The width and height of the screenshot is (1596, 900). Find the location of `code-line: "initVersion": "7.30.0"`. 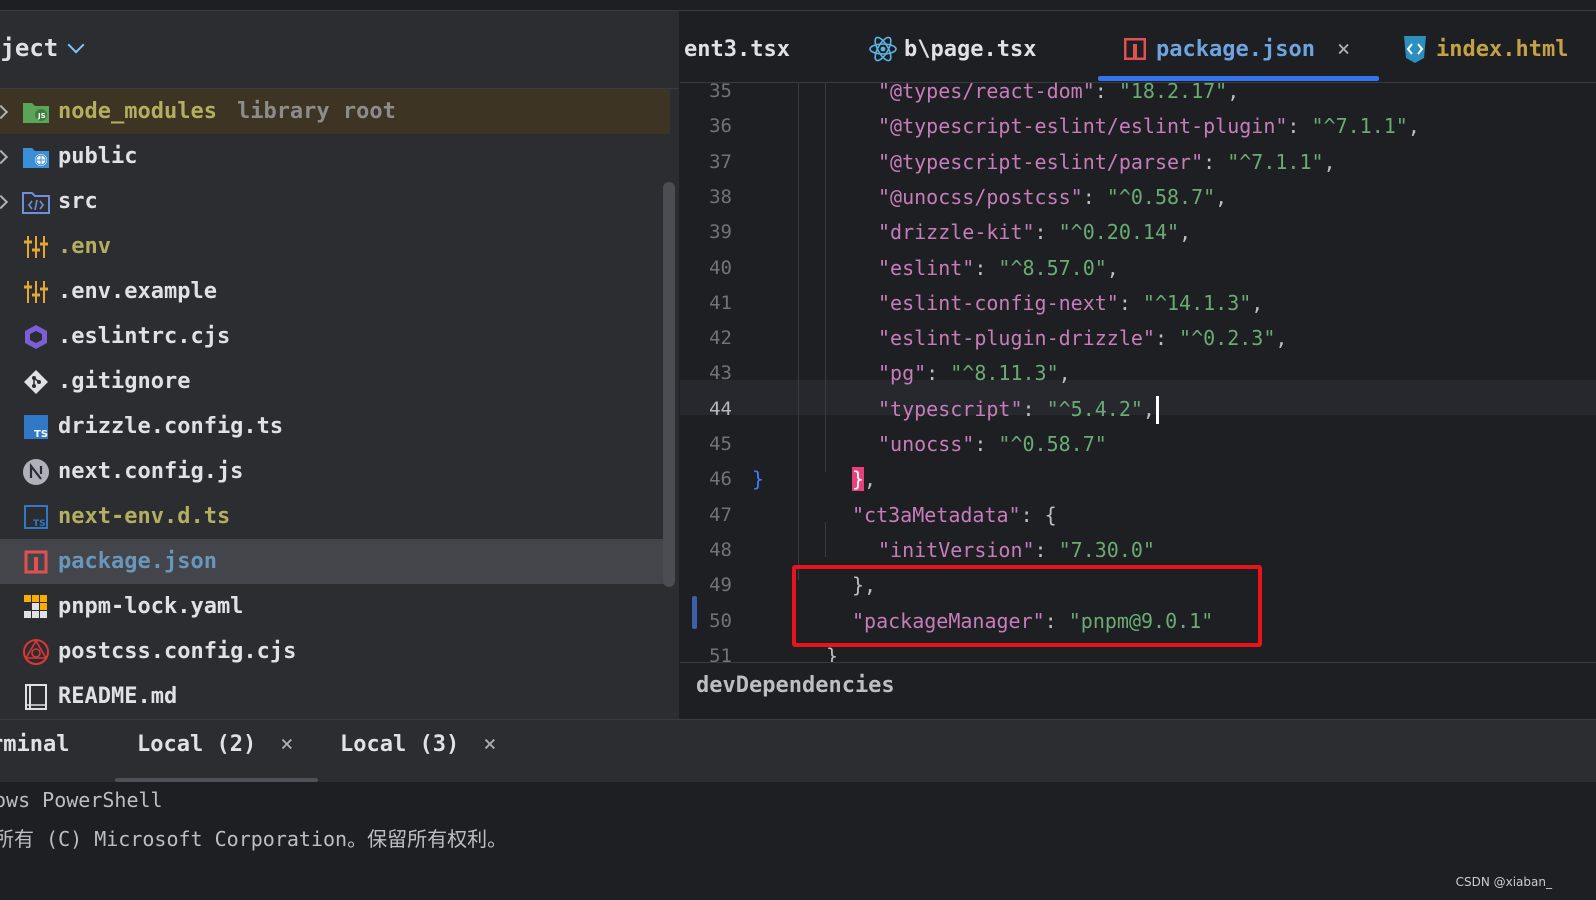

code-line: "initVersion": "7.30.0" is located at coordinates (1016, 550).